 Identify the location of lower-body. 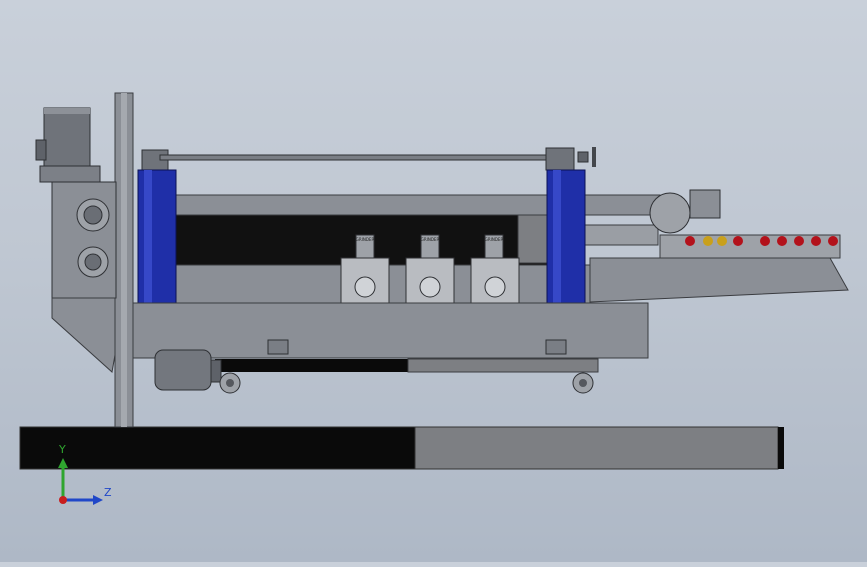
(390, 330).